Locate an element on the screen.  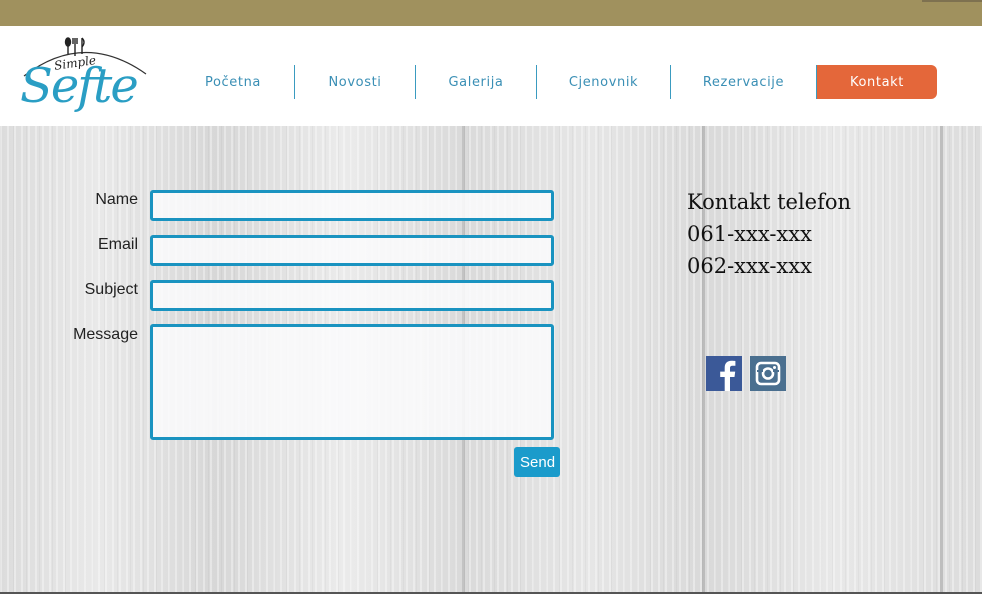
name-label: Name is located at coordinates (116, 199).